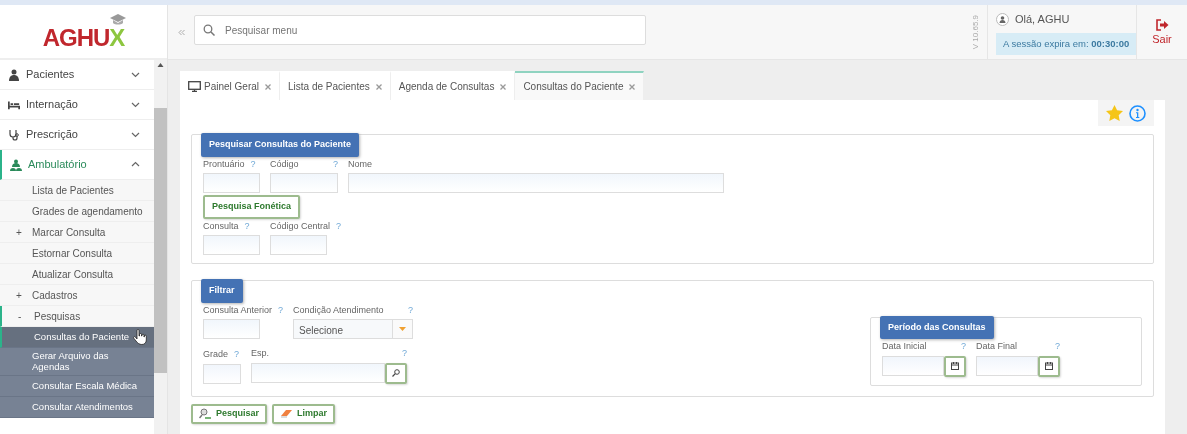  What do you see at coordinates (69, 232) in the screenshot?
I see `sidebar-subitem: Marcar Consulta` at bounding box center [69, 232].